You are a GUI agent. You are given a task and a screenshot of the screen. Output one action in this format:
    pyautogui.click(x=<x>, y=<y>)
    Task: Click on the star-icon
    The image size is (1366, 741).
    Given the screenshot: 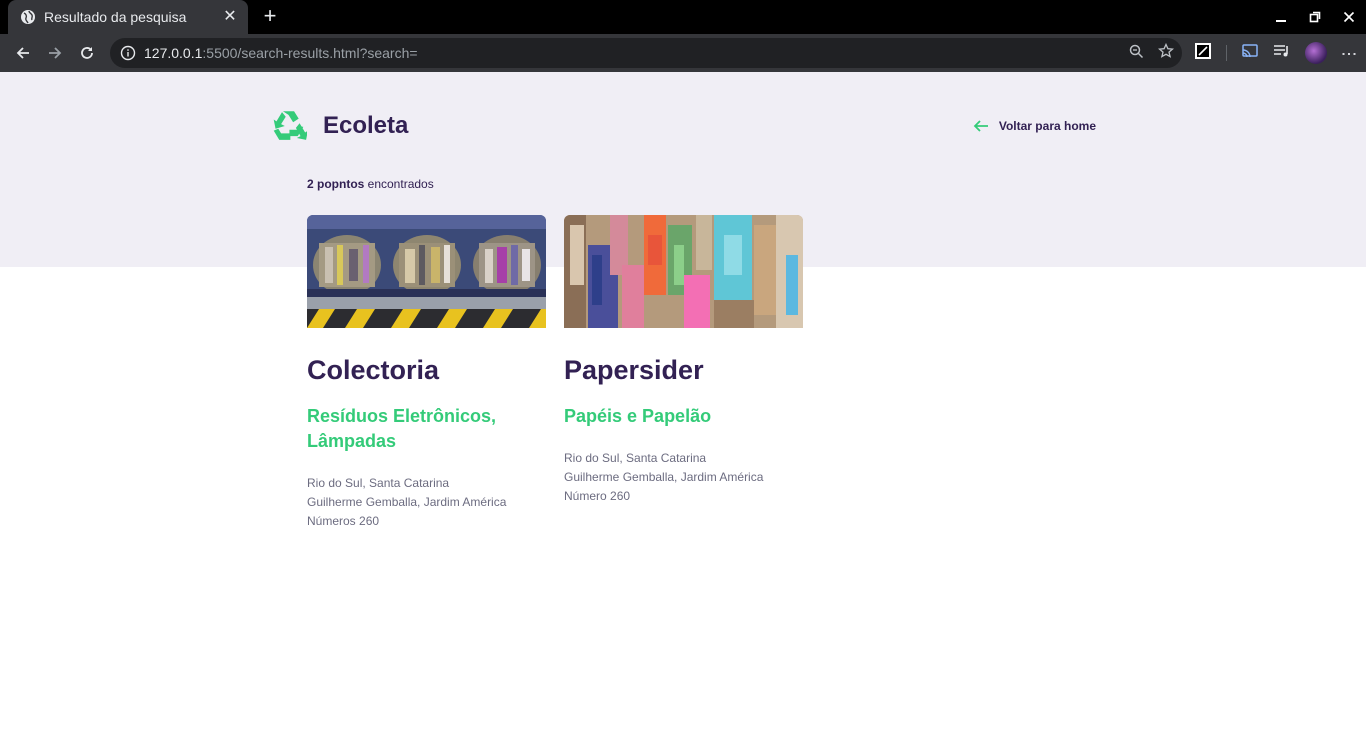 What is the action you would take?
    pyautogui.click(x=1166, y=53)
    